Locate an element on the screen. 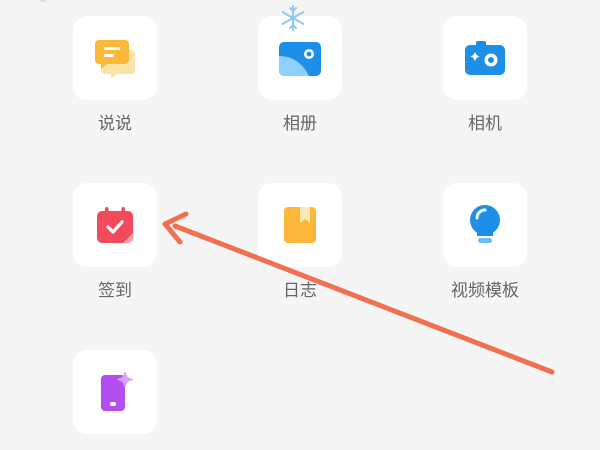 The image size is (600, 450). app-label: 日志 is located at coordinates (300, 291).